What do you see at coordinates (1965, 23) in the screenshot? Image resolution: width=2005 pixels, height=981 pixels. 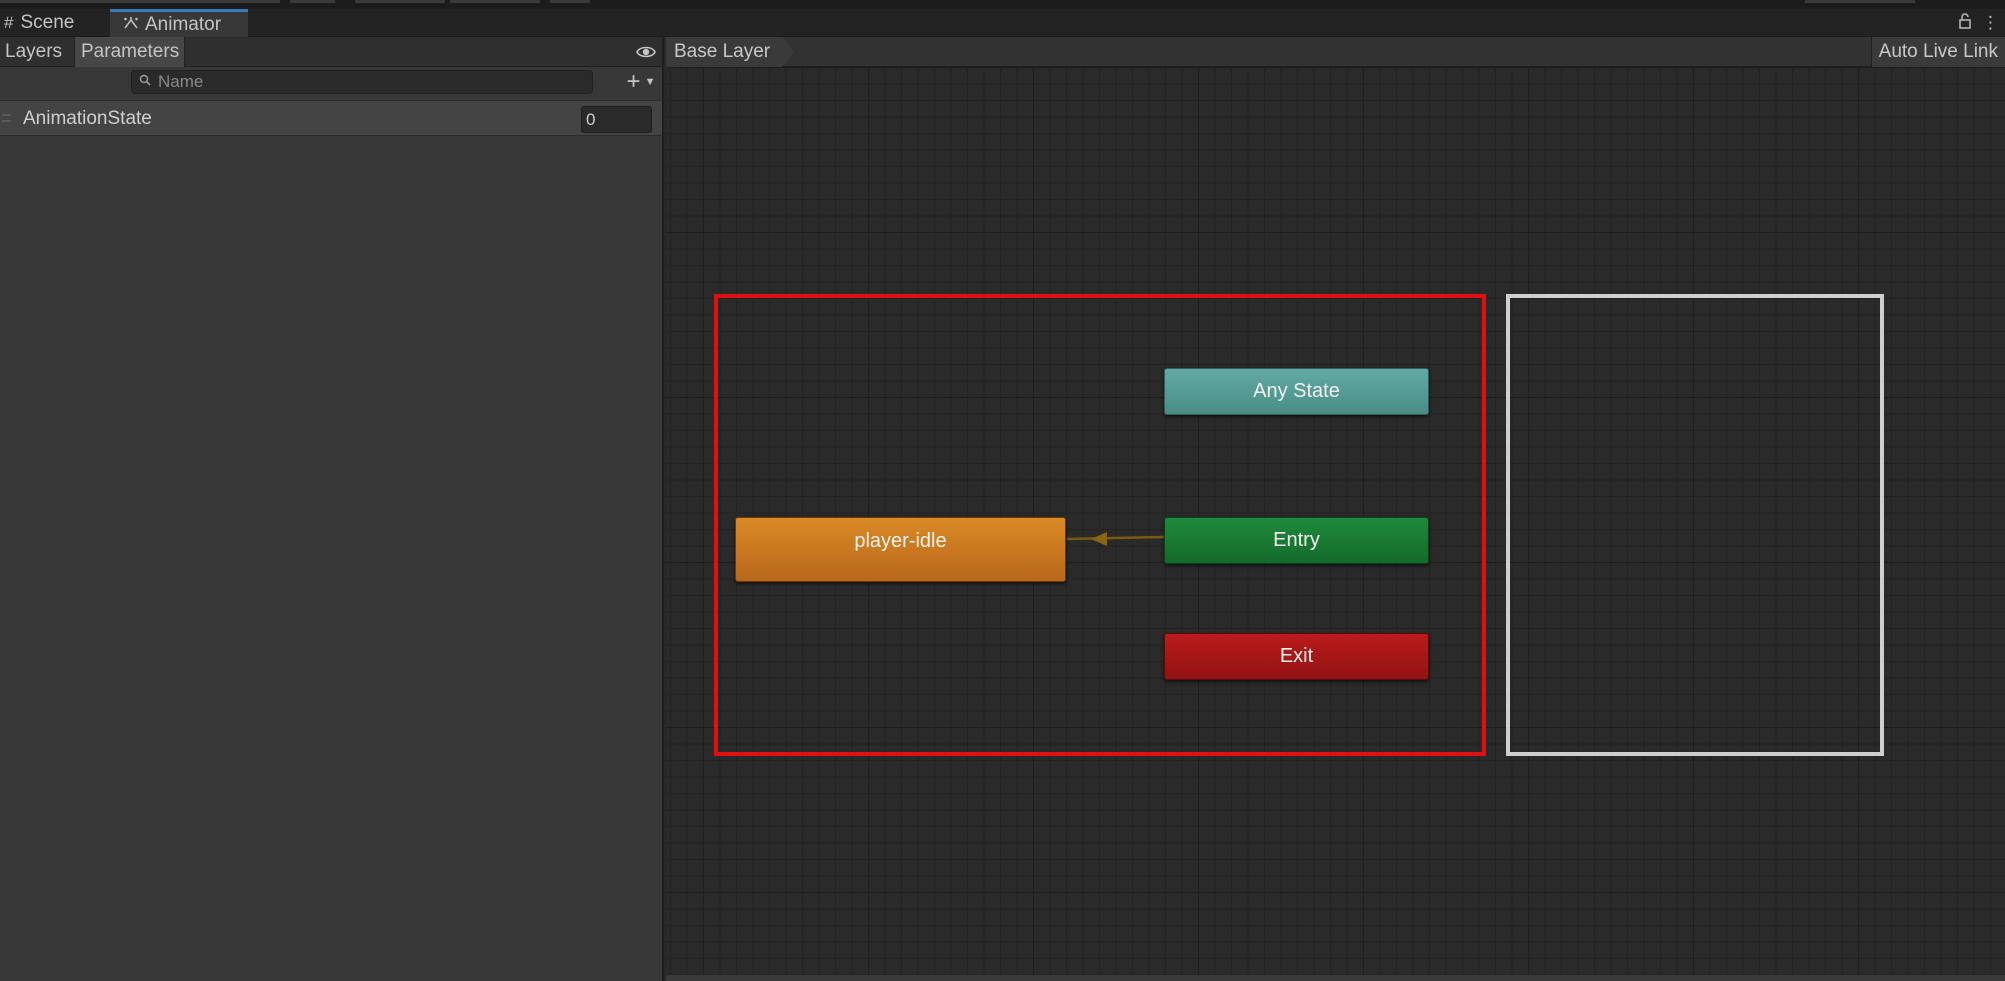 I see `lock-icon` at bounding box center [1965, 23].